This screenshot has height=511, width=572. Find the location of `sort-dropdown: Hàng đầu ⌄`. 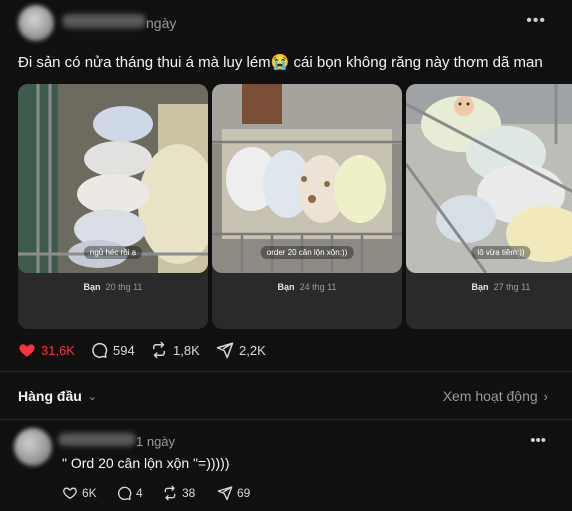

sort-dropdown: Hàng đầu ⌄ is located at coordinates (57, 396).